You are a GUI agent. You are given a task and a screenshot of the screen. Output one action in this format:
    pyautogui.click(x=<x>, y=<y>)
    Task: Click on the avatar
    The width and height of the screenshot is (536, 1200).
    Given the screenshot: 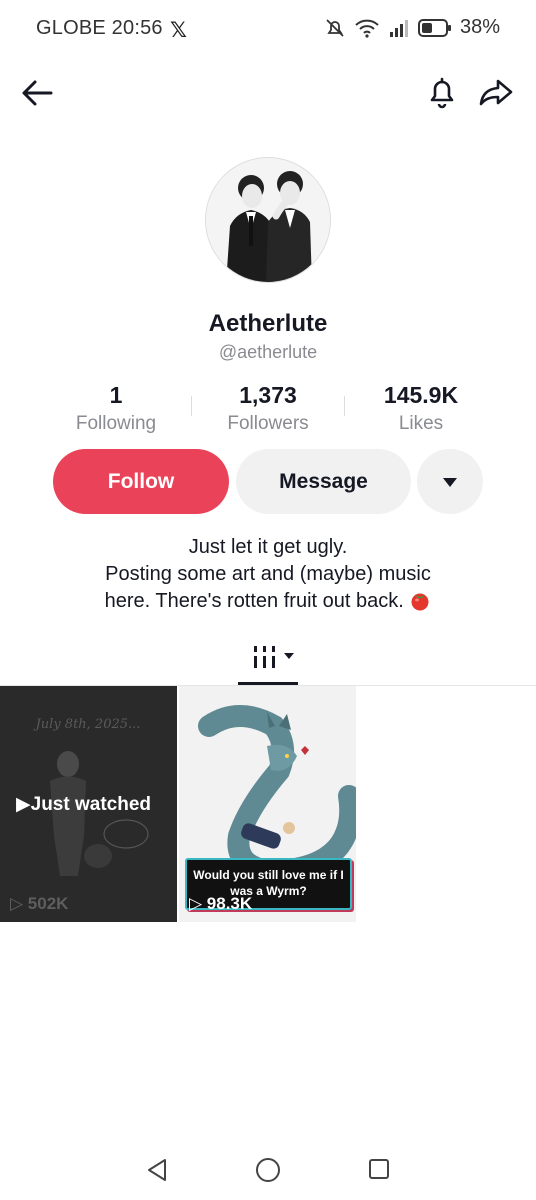 What is the action you would take?
    pyautogui.click(x=268, y=220)
    